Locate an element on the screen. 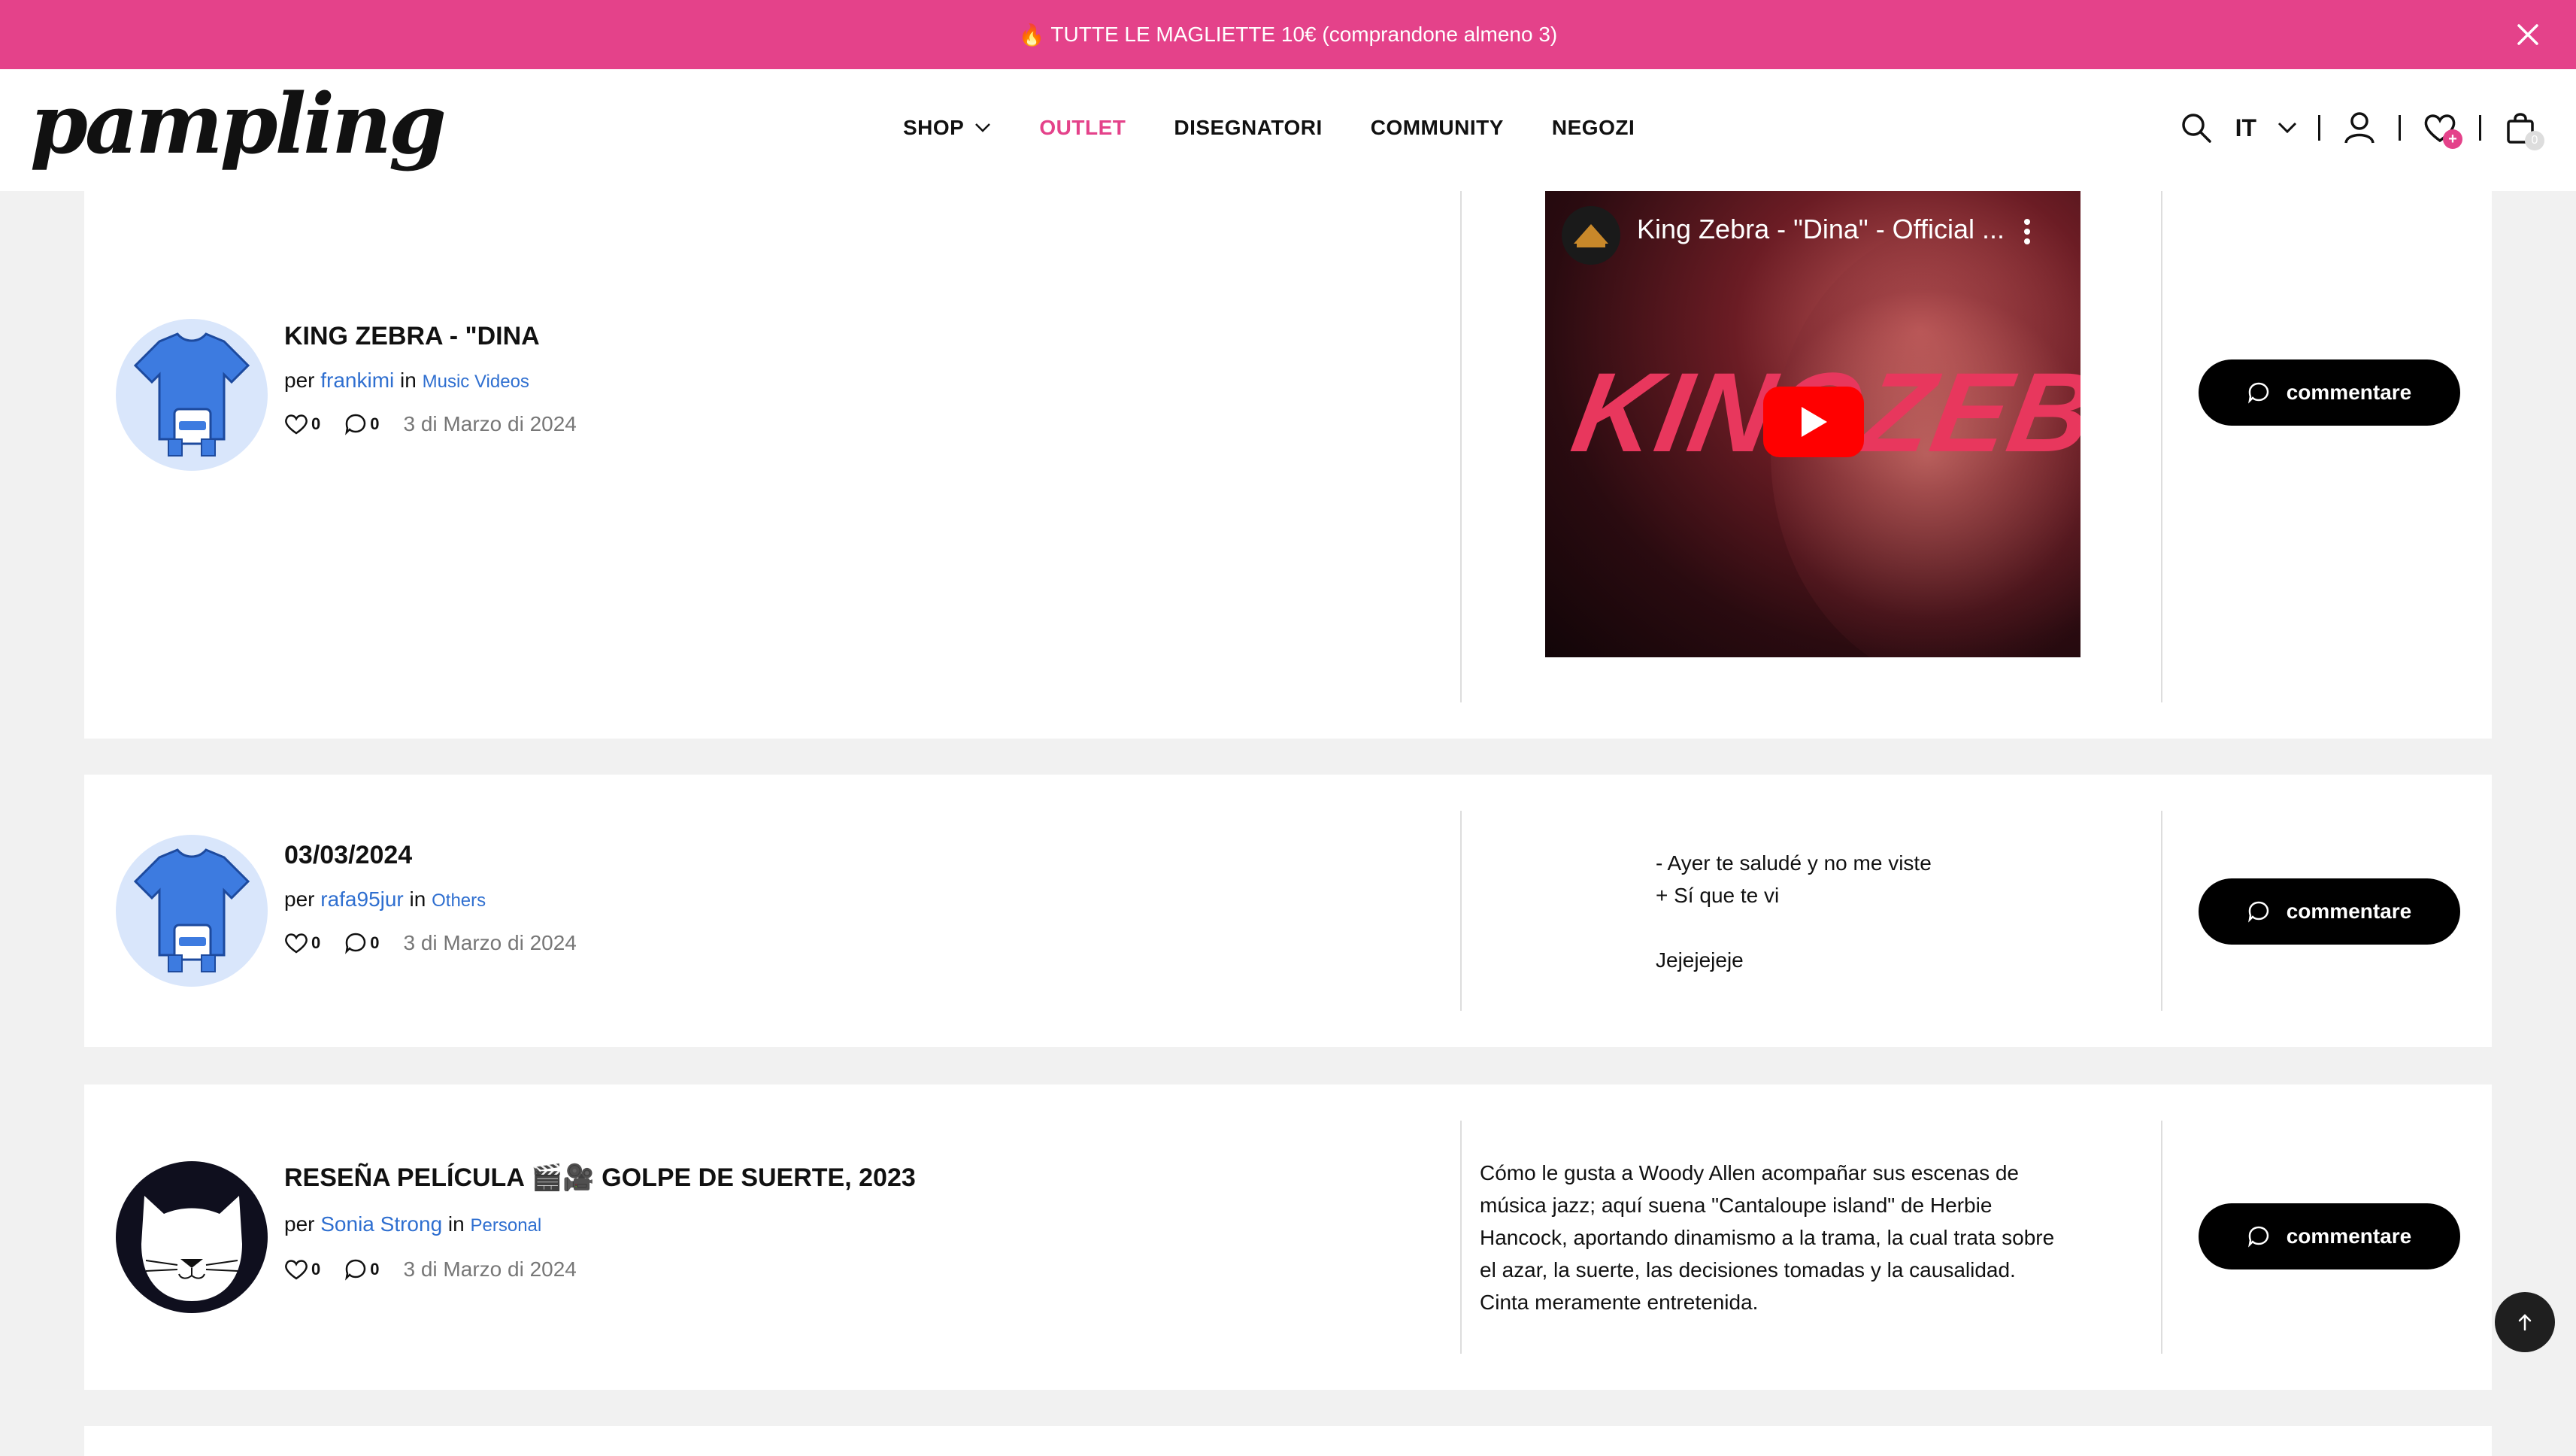  user-icon is located at coordinates (2359, 128).